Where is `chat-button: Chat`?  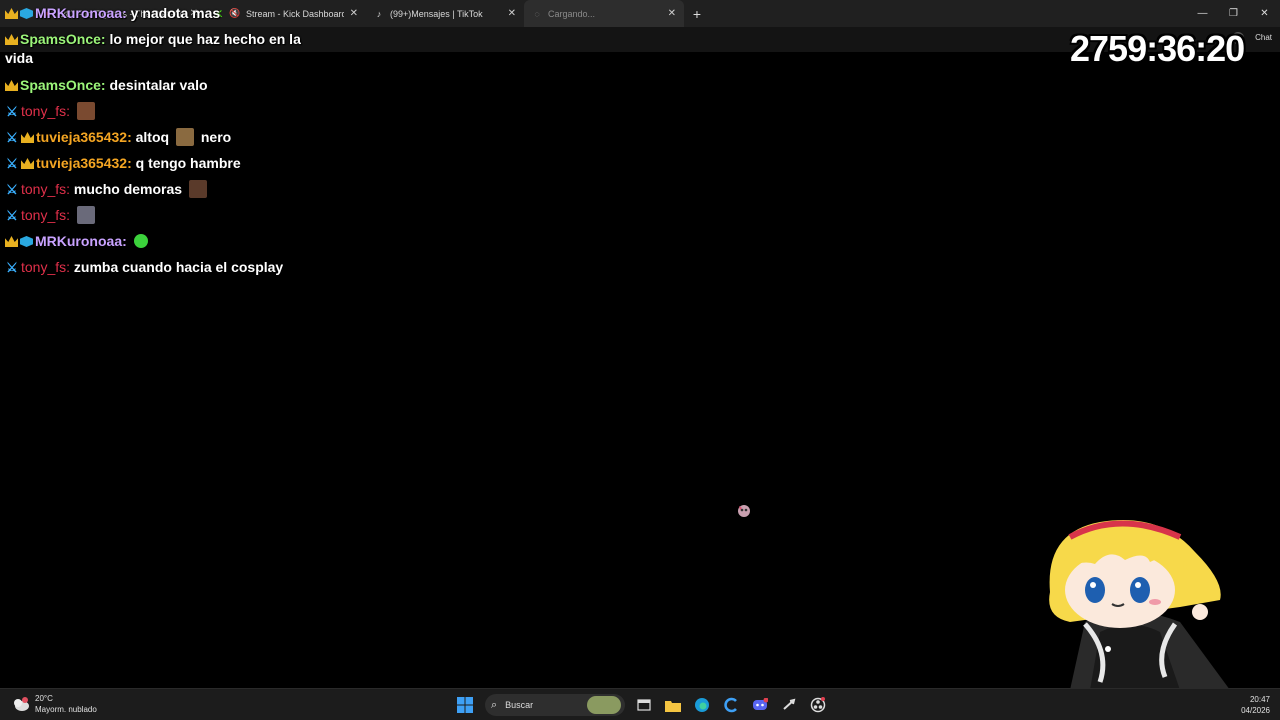
chat-button: Chat is located at coordinates (1263, 37).